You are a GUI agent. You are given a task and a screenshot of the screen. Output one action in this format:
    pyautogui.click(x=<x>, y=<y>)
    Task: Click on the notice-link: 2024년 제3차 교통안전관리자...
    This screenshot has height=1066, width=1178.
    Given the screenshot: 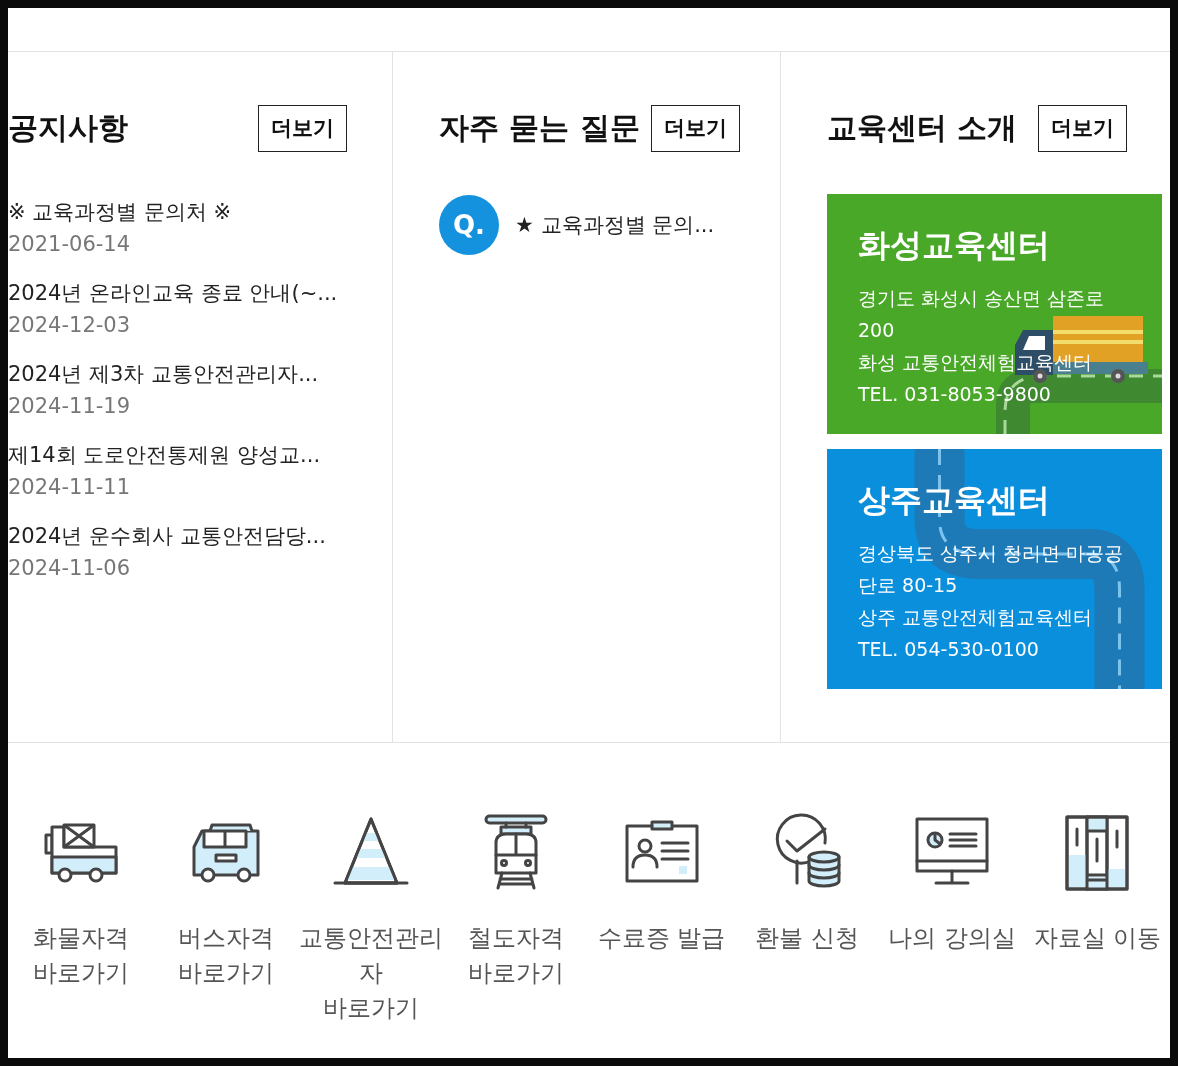 What is the action you would take?
    pyautogui.click(x=177, y=374)
    